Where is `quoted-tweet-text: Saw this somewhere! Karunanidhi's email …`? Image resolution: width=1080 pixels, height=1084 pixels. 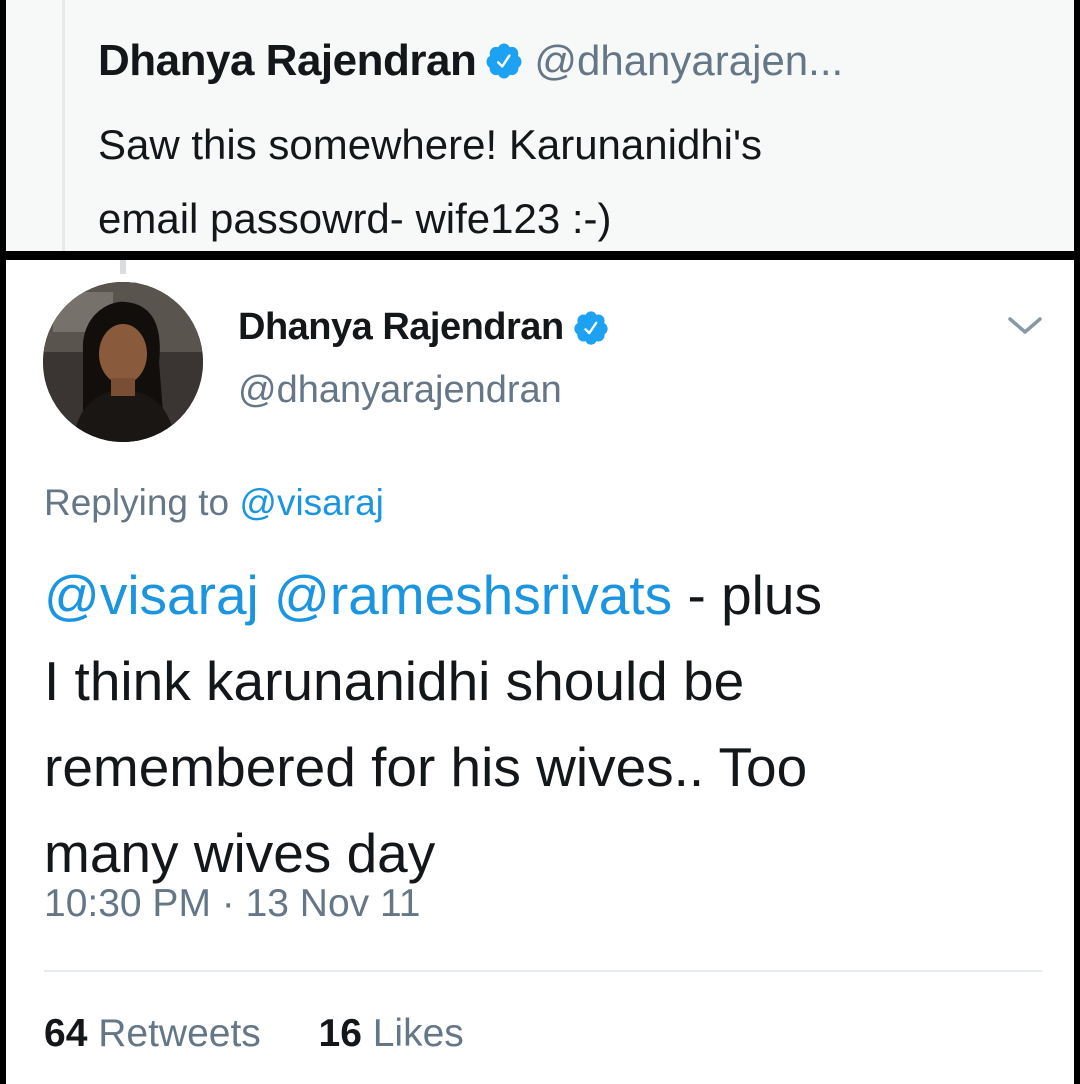 quoted-tweet-text: Saw this somewhere! Karunanidhi's email … is located at coordinates (578, 179).